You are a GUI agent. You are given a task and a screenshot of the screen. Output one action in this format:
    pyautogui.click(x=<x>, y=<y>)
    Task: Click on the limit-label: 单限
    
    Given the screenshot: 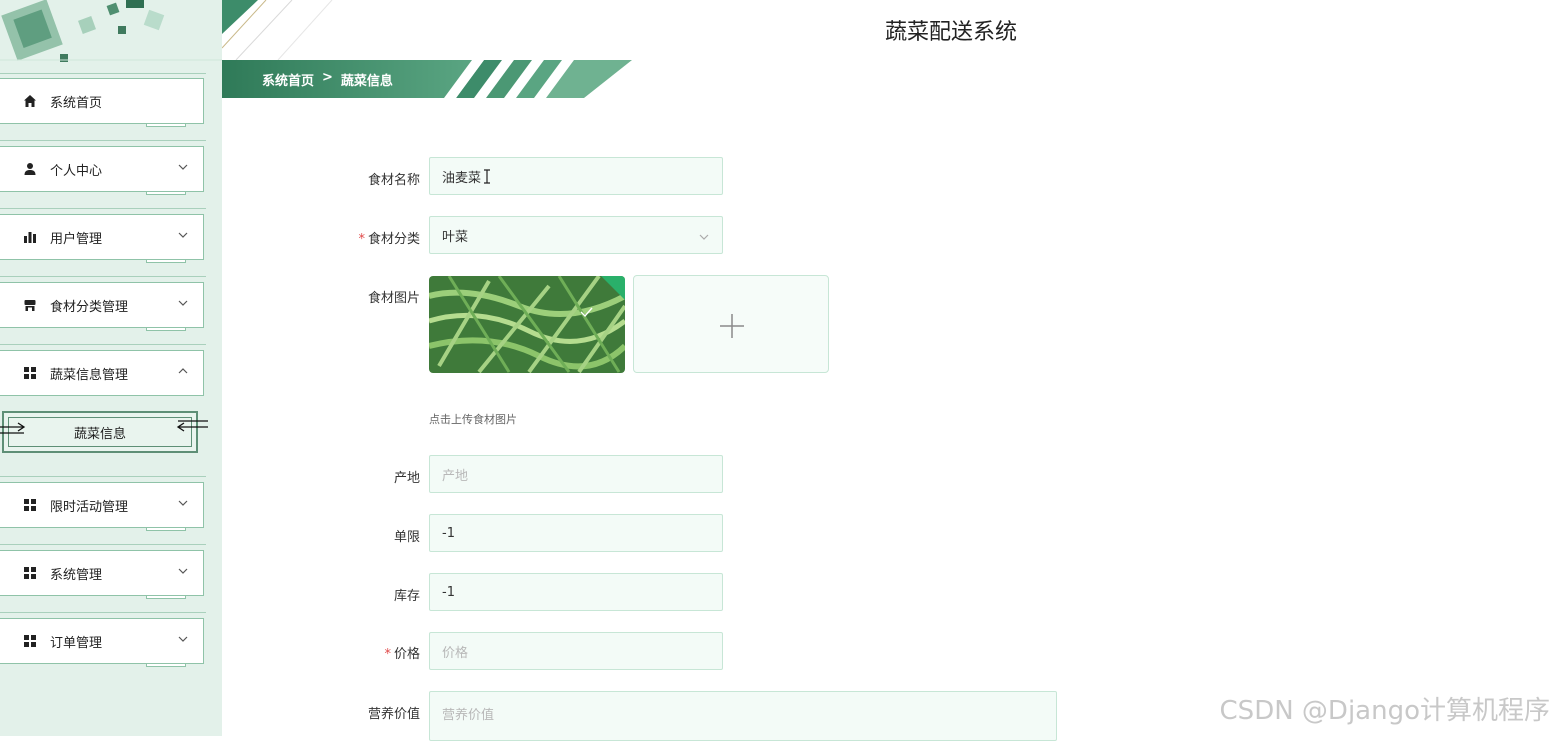 What is the action you would take?
    pyautogui.click(x=406, y=537)
    